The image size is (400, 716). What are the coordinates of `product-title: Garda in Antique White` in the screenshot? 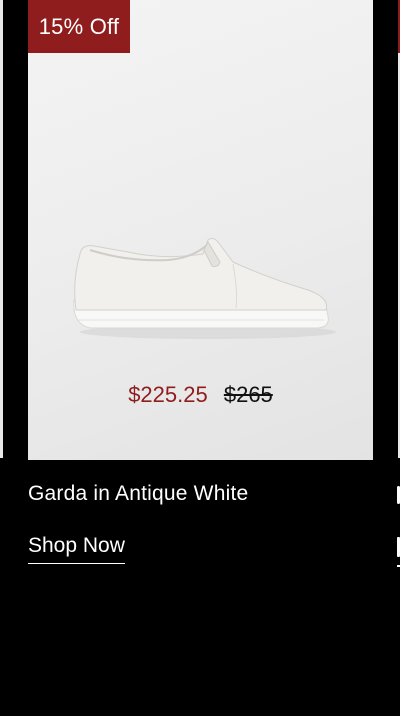 It's located at (138, 494).